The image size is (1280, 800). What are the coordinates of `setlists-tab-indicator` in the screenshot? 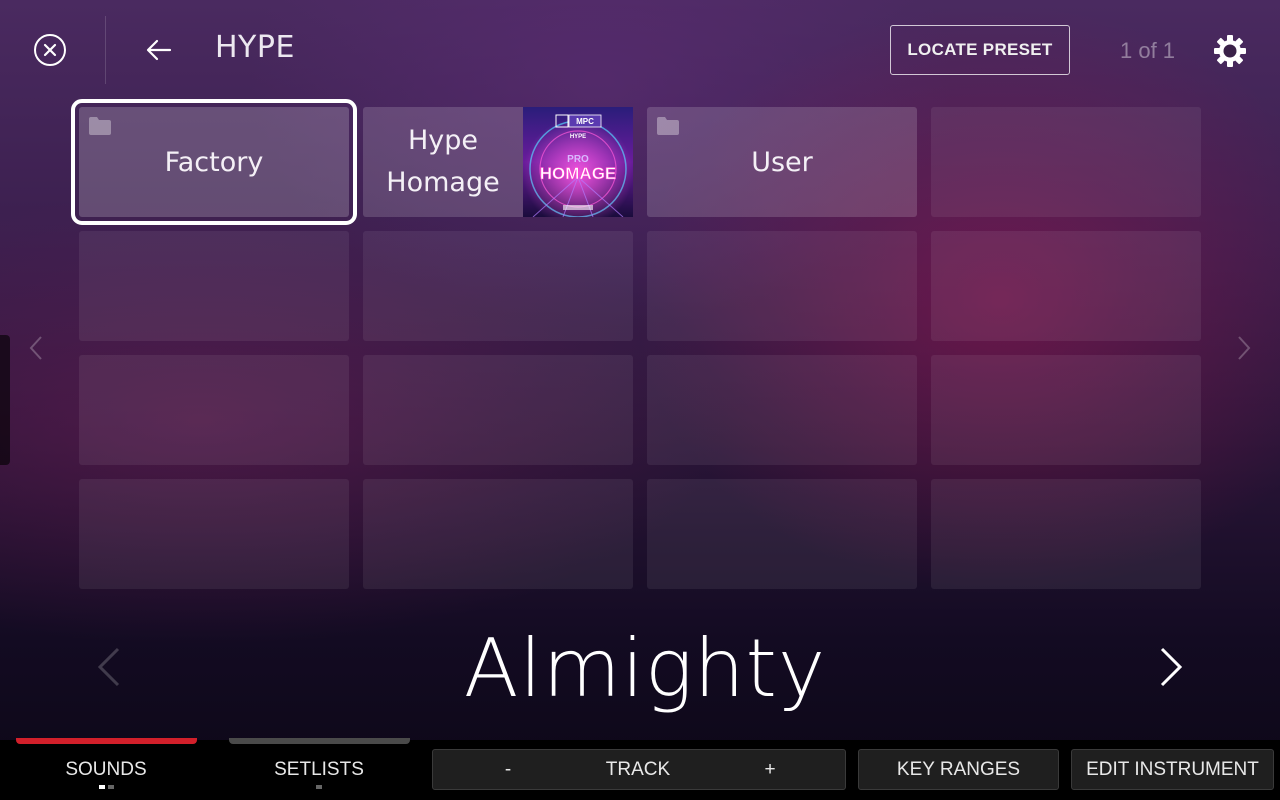 It's located at (319, 741).